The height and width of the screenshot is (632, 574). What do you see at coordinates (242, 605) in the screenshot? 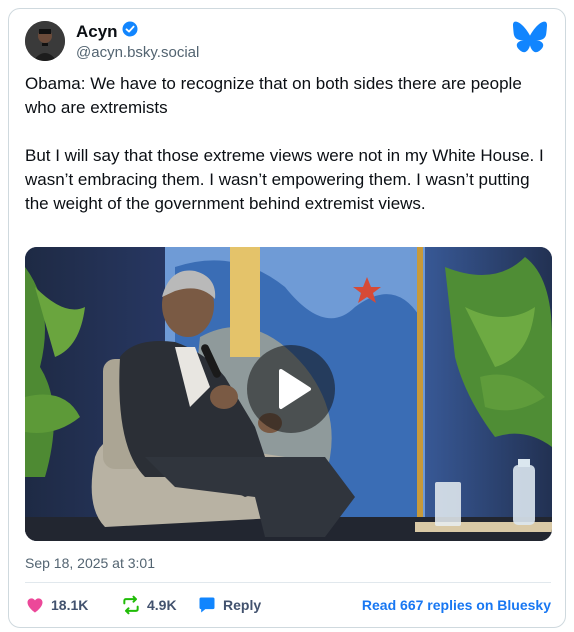
I see `reply-label: Reply` at bounding box center [242, 605].